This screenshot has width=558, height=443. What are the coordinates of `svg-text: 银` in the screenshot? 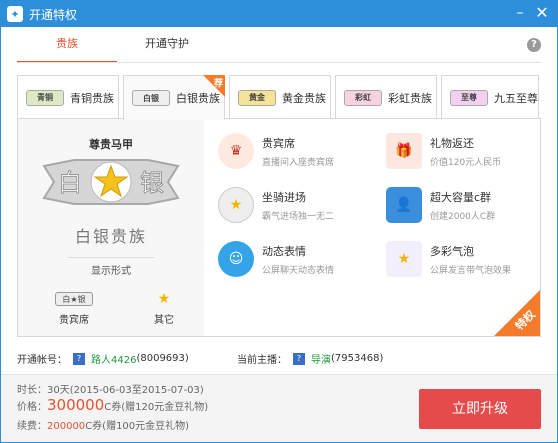 It's located at (152, 183).